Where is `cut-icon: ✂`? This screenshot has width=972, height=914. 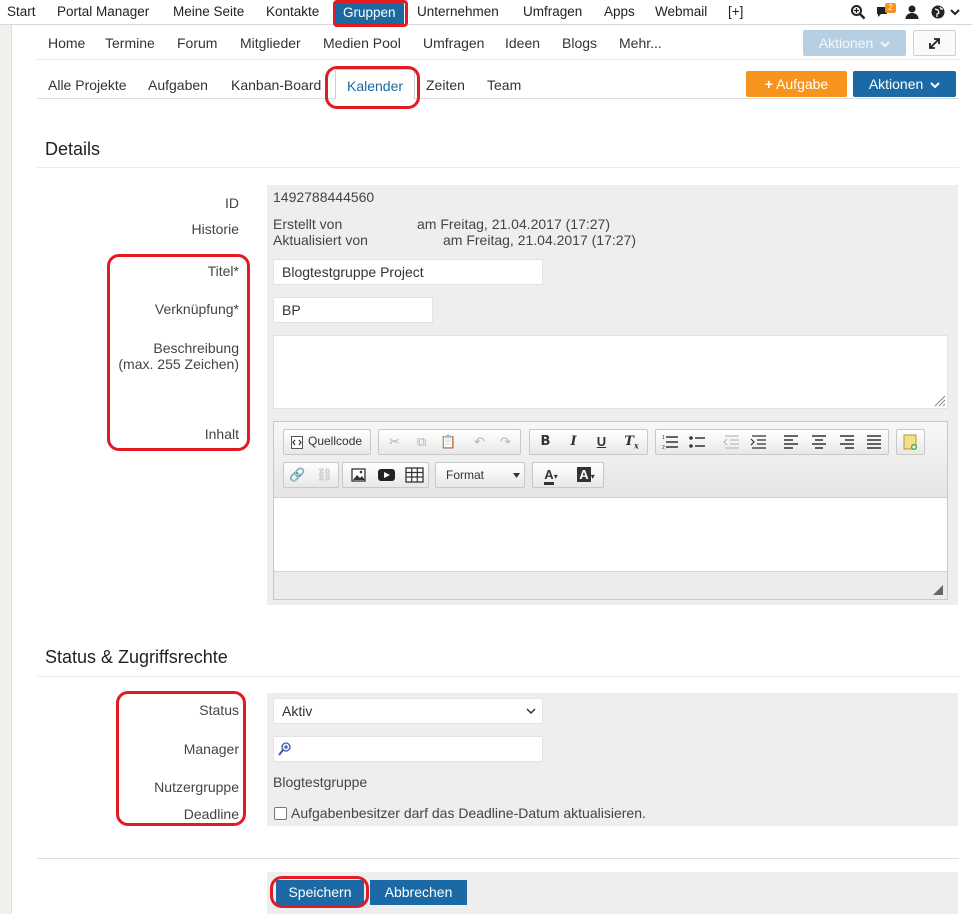 cut-icon: ✂ is located at coordinates (394, 442).